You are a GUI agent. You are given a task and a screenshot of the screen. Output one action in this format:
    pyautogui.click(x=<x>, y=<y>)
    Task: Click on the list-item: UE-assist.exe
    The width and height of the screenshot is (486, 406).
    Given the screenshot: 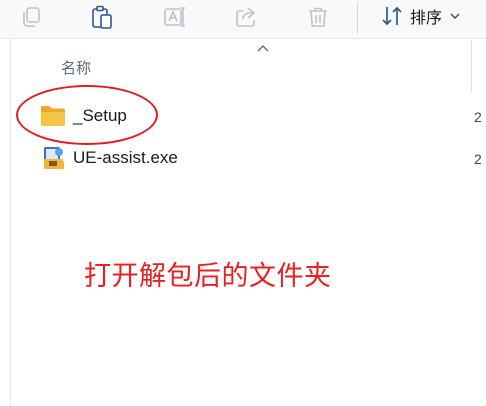 What is the action you would take?
    pyautogui.click(x=109, y=158)
    